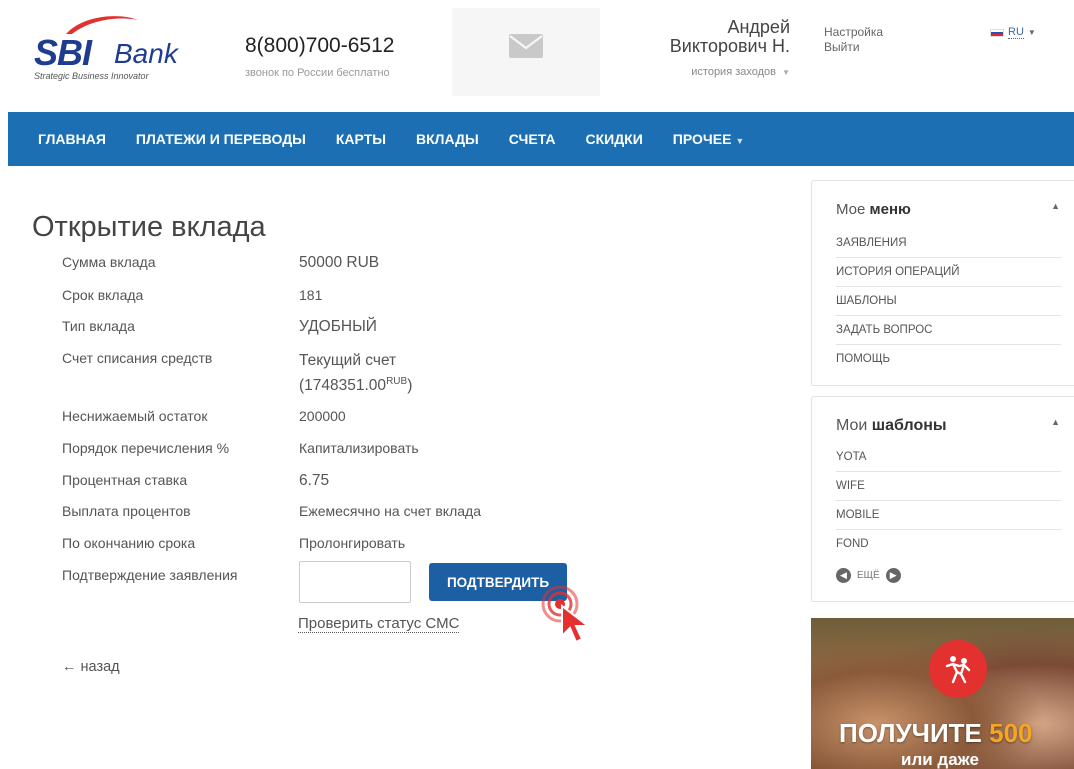 Image resolution: width=1074 pixels, height=769 pixels. What do you see at coordinates (1016, 32) in the screenshot?
I see `language-code: RU` at bounding box center [1016, 32].